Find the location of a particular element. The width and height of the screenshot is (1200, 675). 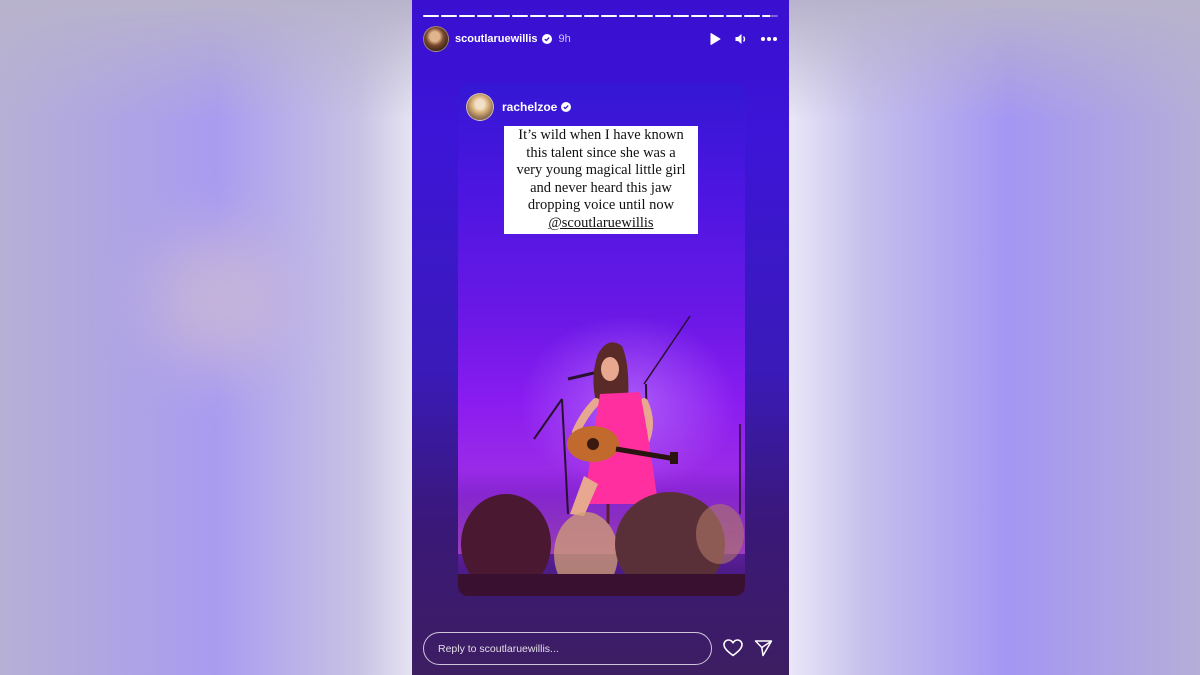

volume-icon is located at coordinates (741, 39).